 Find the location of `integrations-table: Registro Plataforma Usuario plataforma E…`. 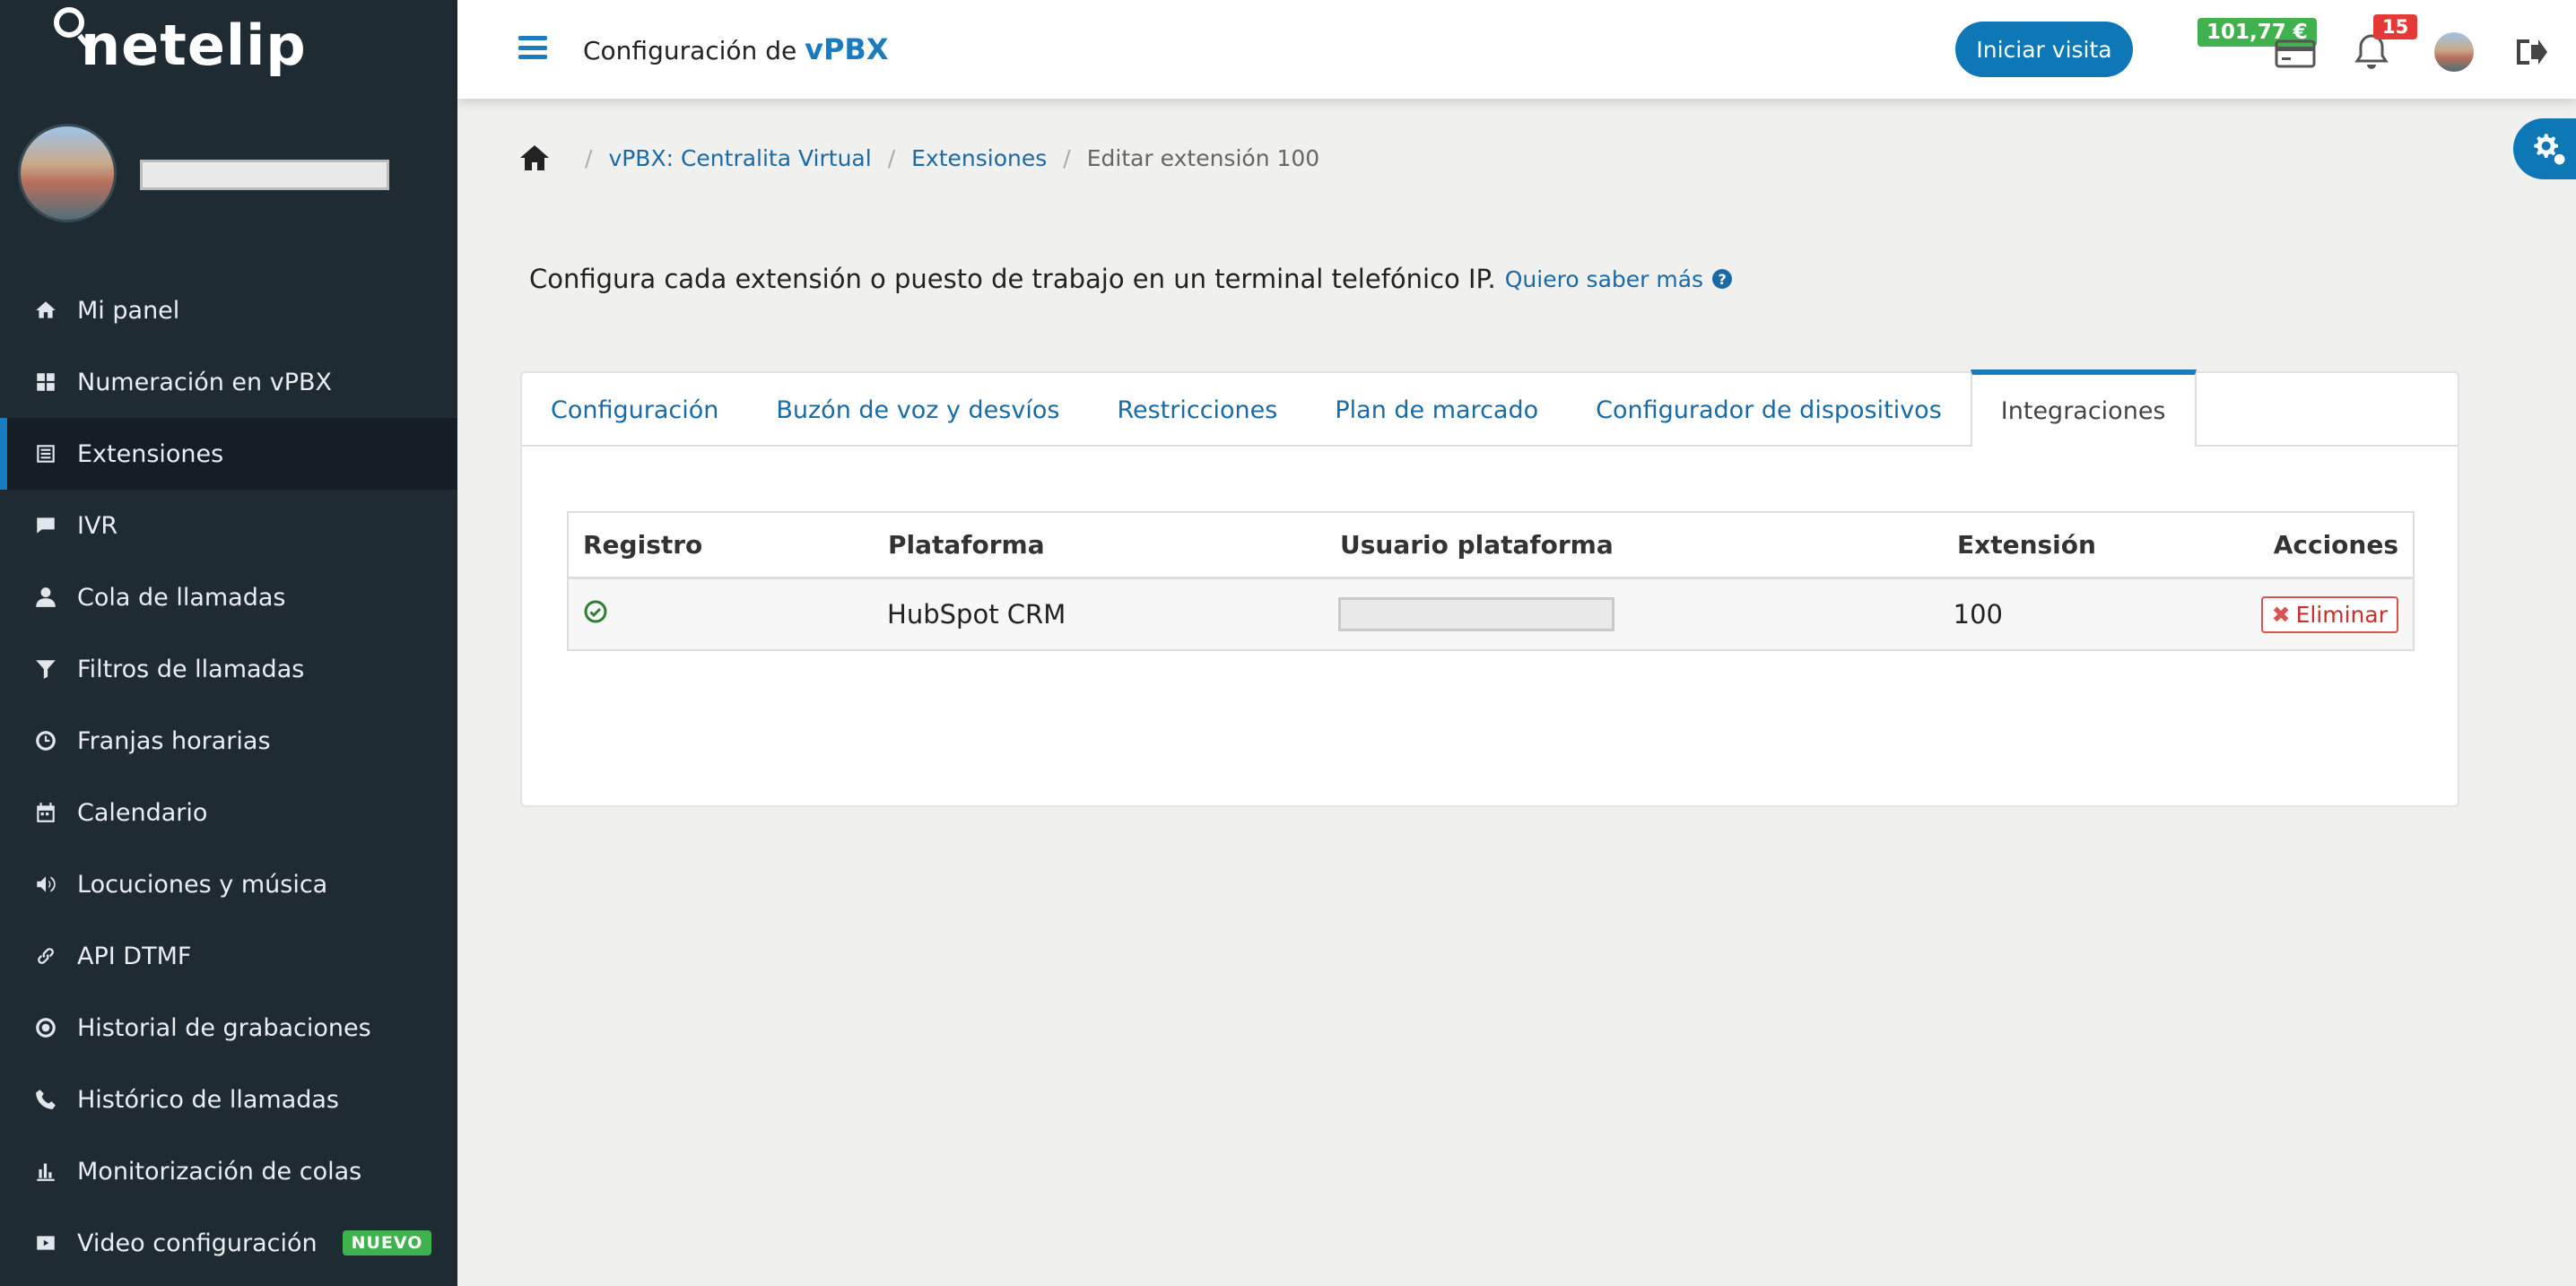

integrations-table: Registro Plataforma Usuario plataforma E… is located at coordinates (1491, 581).